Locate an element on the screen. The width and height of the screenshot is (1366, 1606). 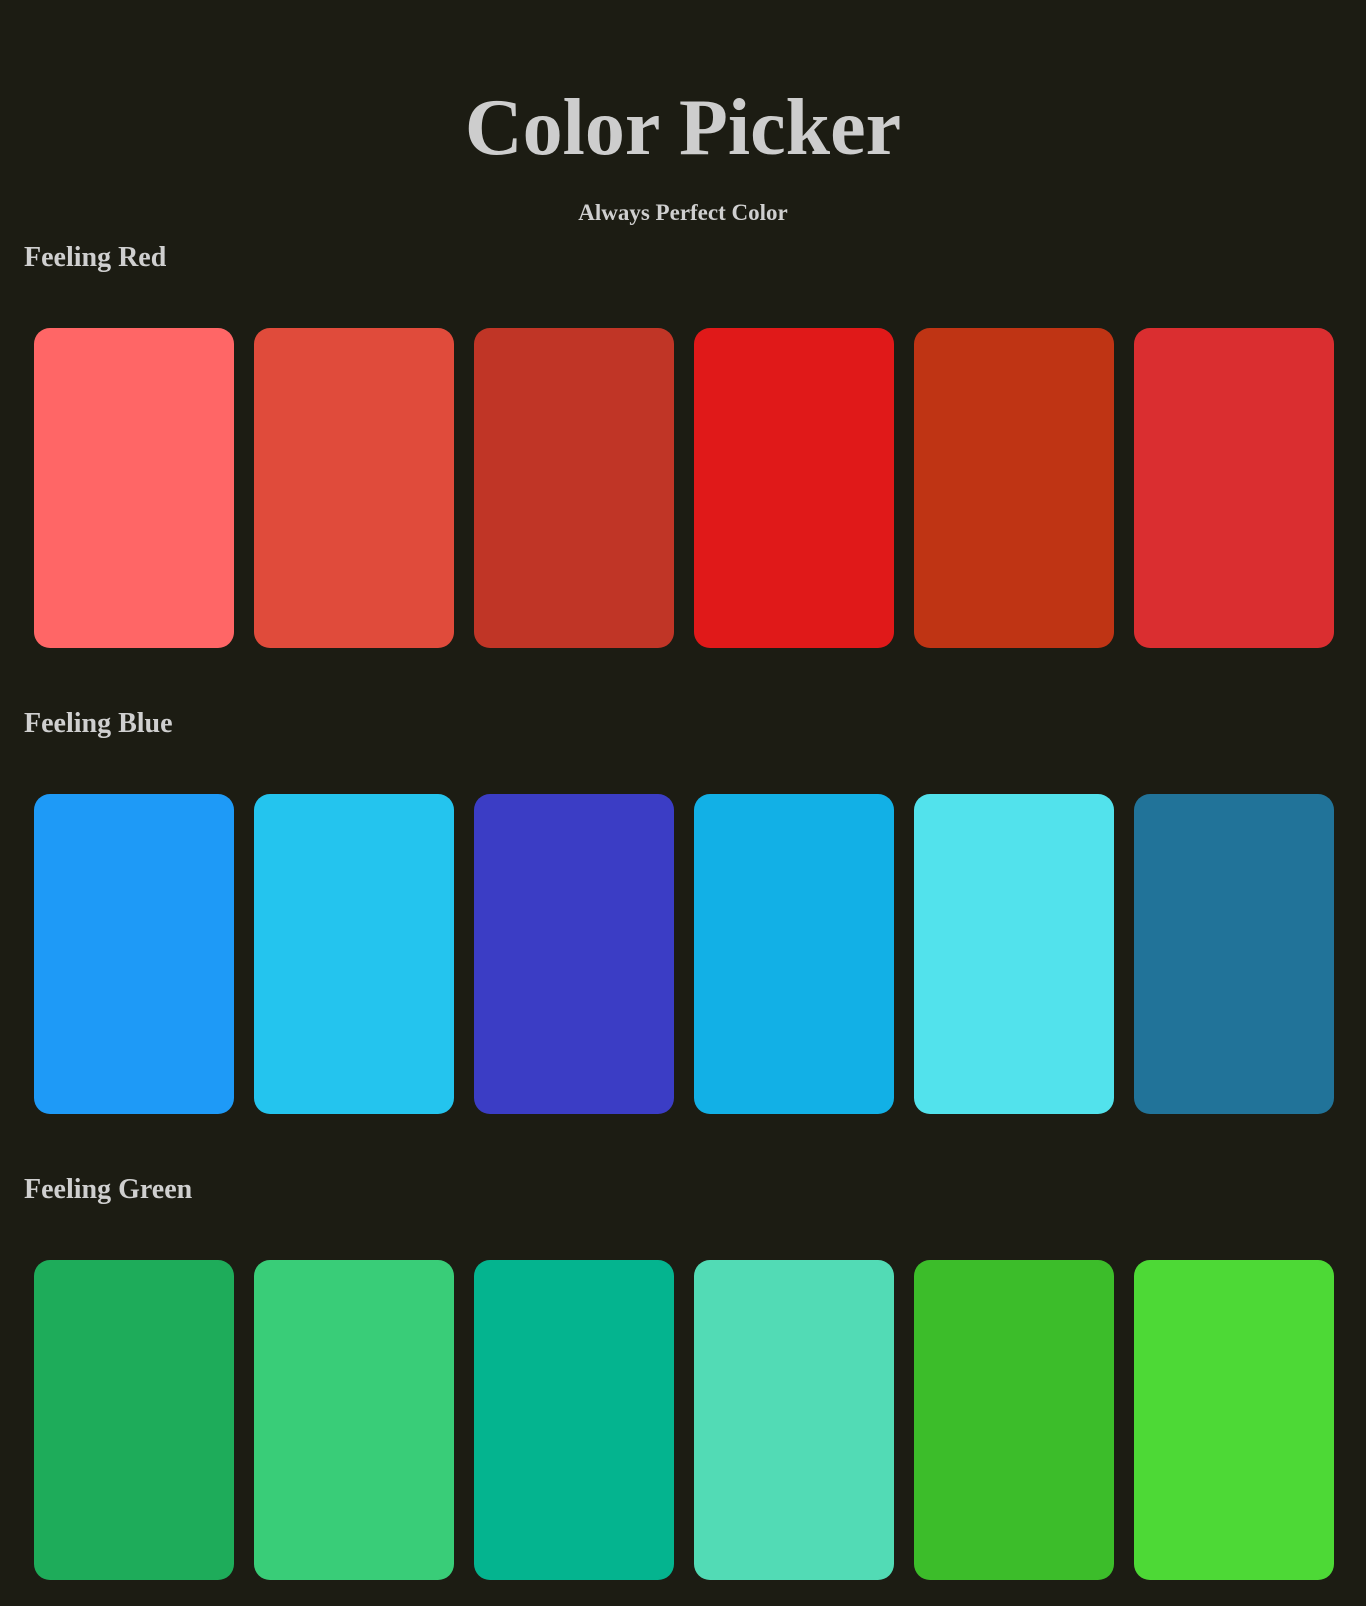
section-title: Feeling Red is located at coordinates (95, 257).